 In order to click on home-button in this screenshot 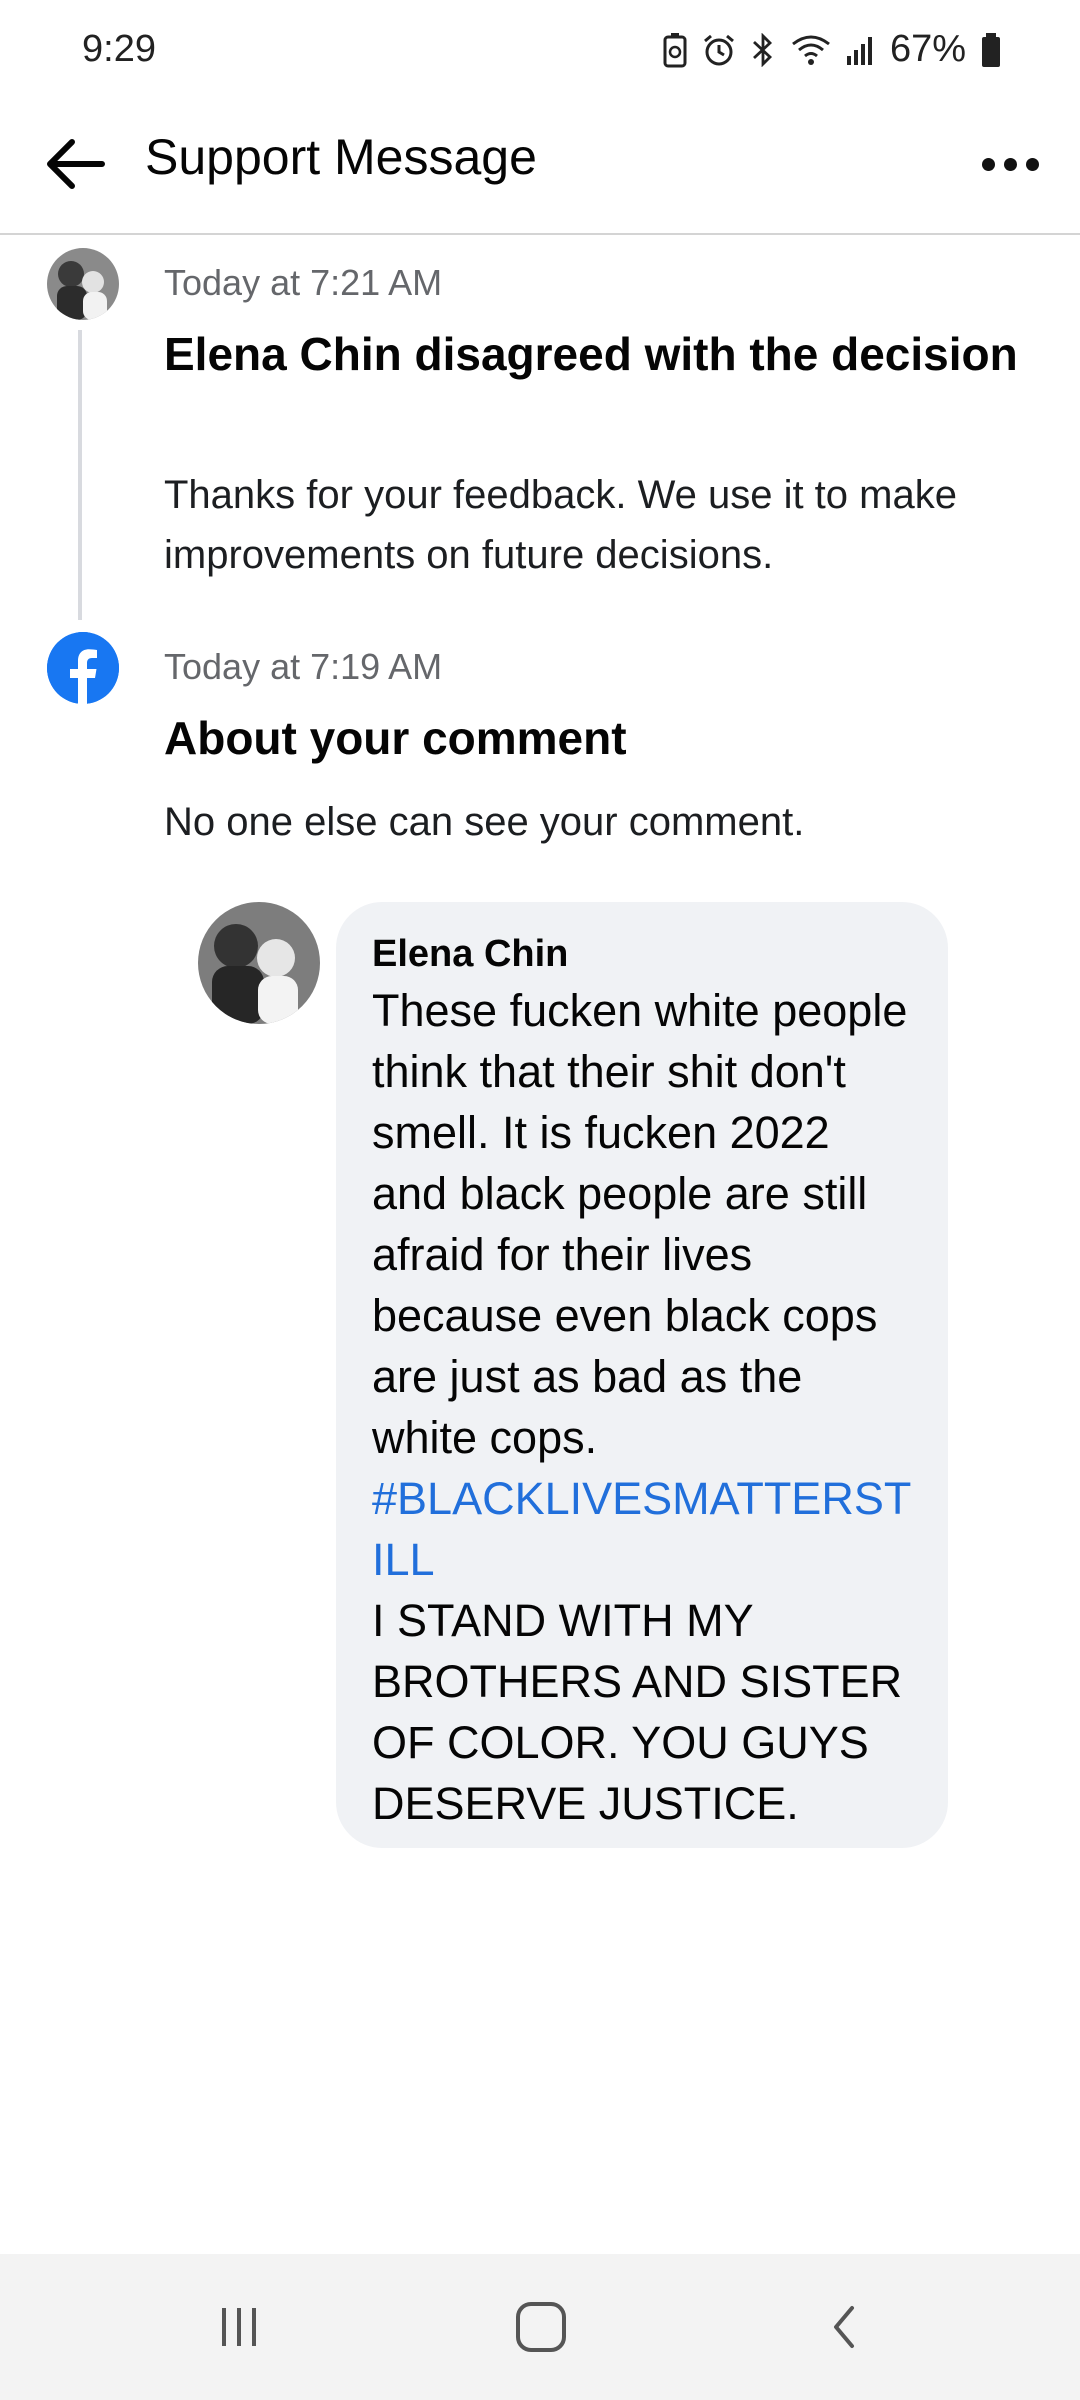, I will do `click(541, 2327)`.